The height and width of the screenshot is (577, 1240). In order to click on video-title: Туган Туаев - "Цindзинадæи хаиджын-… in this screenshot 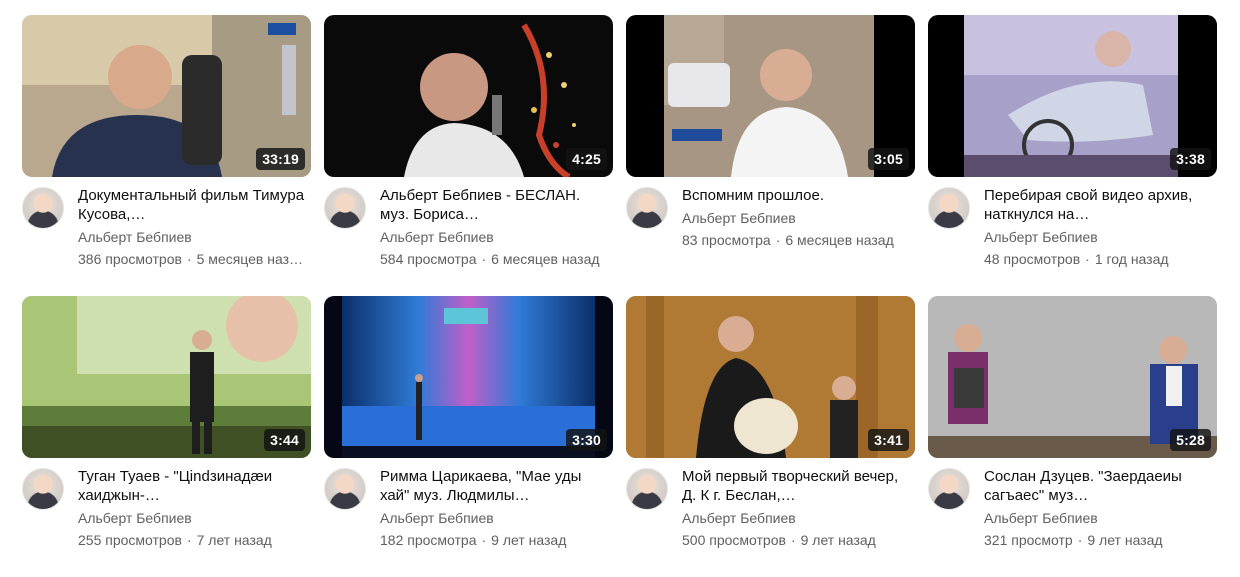, I will do `click(194, 486)`.